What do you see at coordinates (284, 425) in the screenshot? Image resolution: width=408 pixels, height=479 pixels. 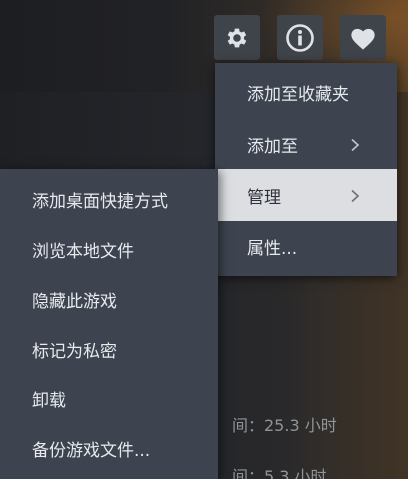 I see `playtime-stat: 间：25.3 小时` at bounding box center [284, 425].